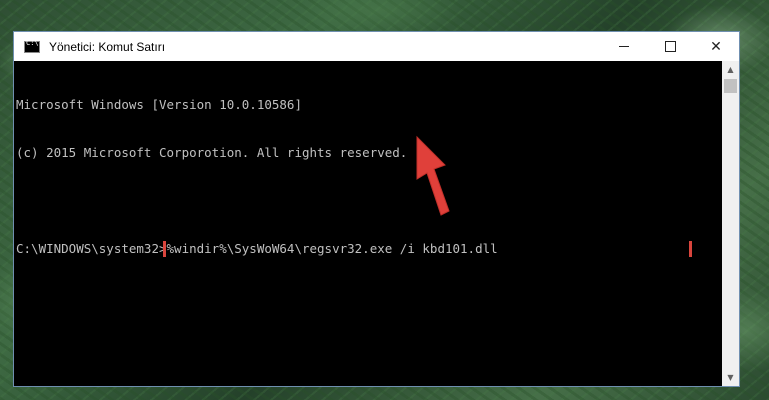  What do you see at coordinates (376, 46) in the screenshot?
I see `title-bar: Yönetici: Komut Satırı ✕` at bounding box center [376, 46].